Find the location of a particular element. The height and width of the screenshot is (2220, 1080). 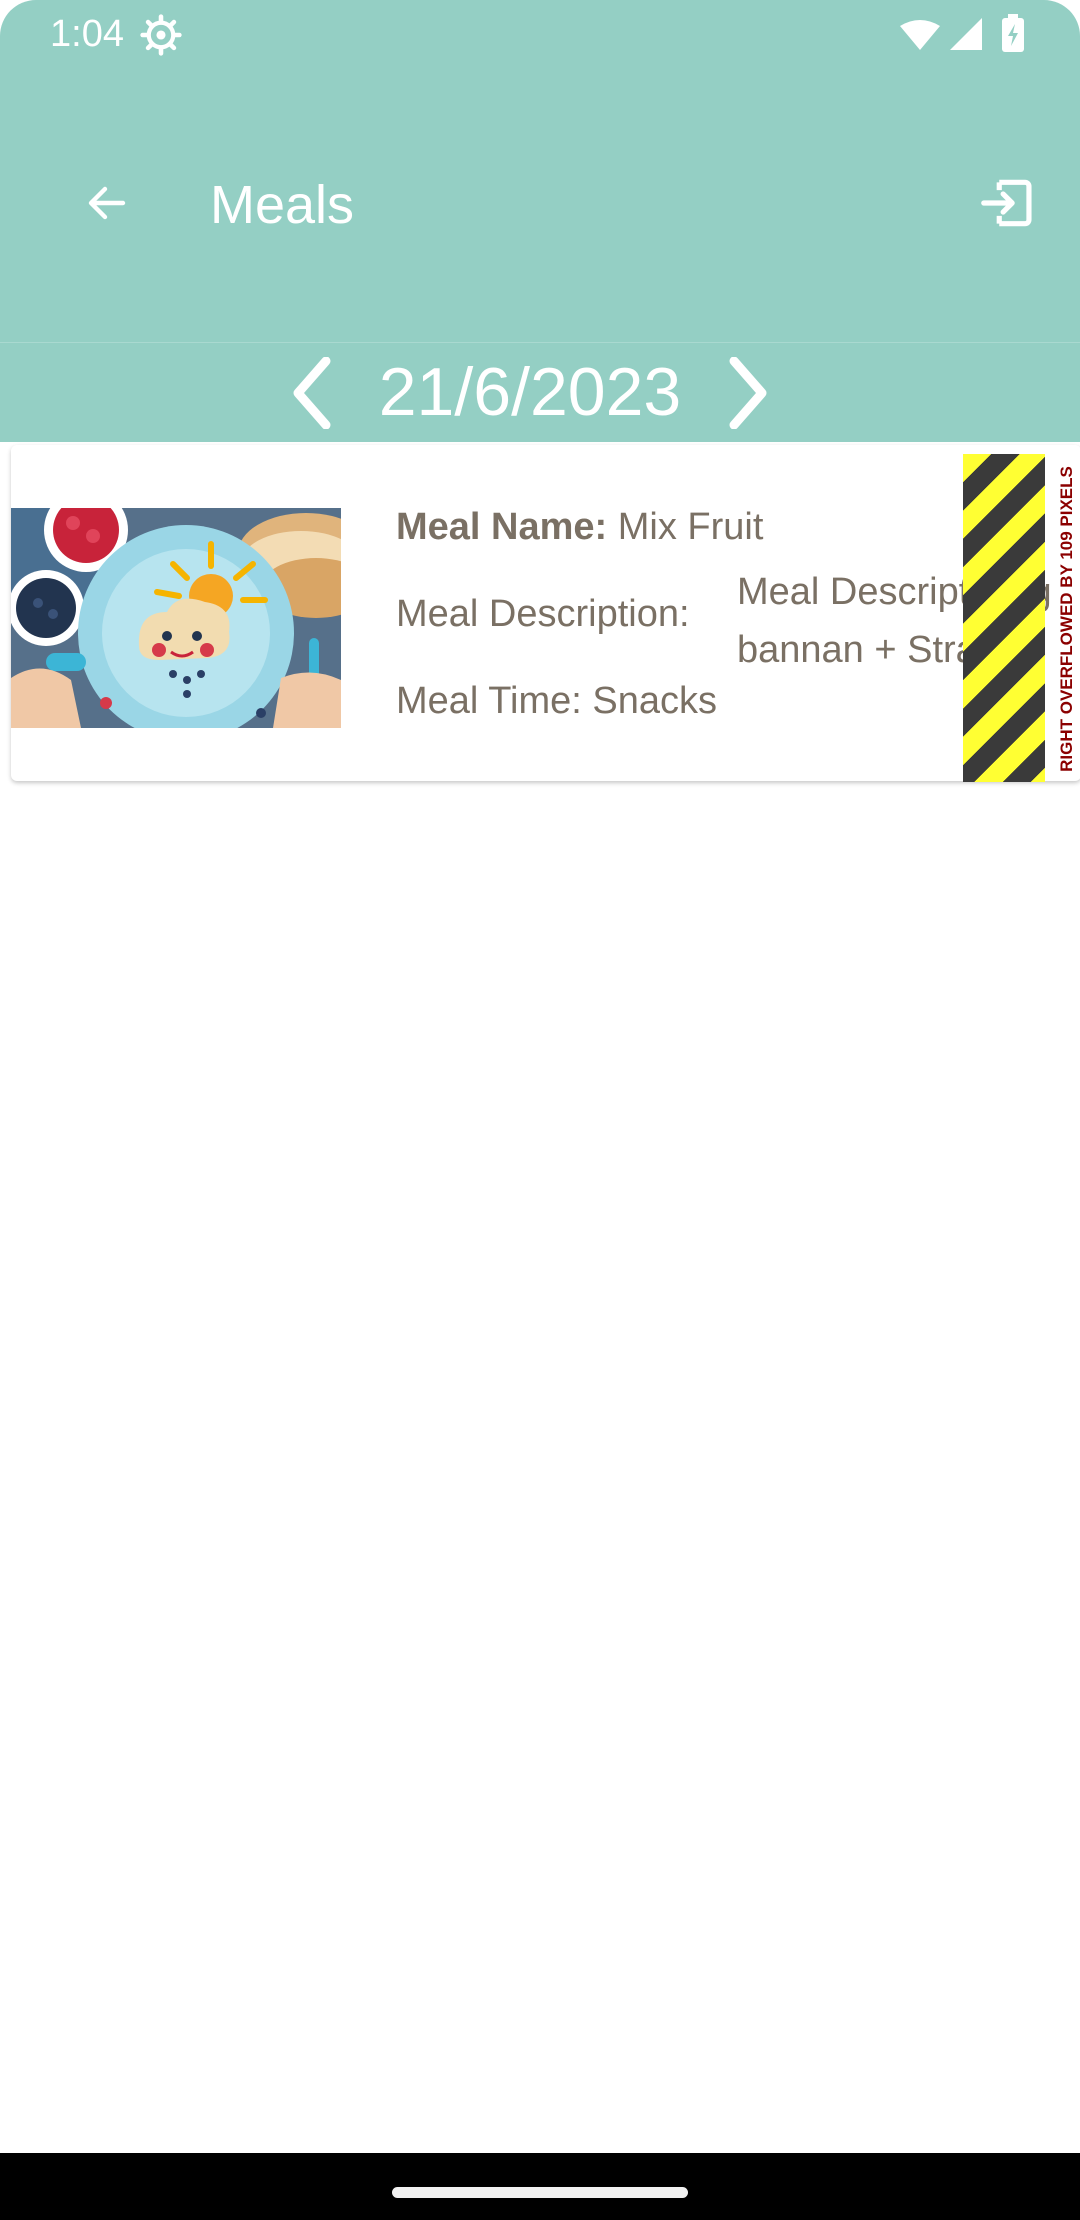

meal-name-value: Mix Fruit is located at coordinates (690, 527).